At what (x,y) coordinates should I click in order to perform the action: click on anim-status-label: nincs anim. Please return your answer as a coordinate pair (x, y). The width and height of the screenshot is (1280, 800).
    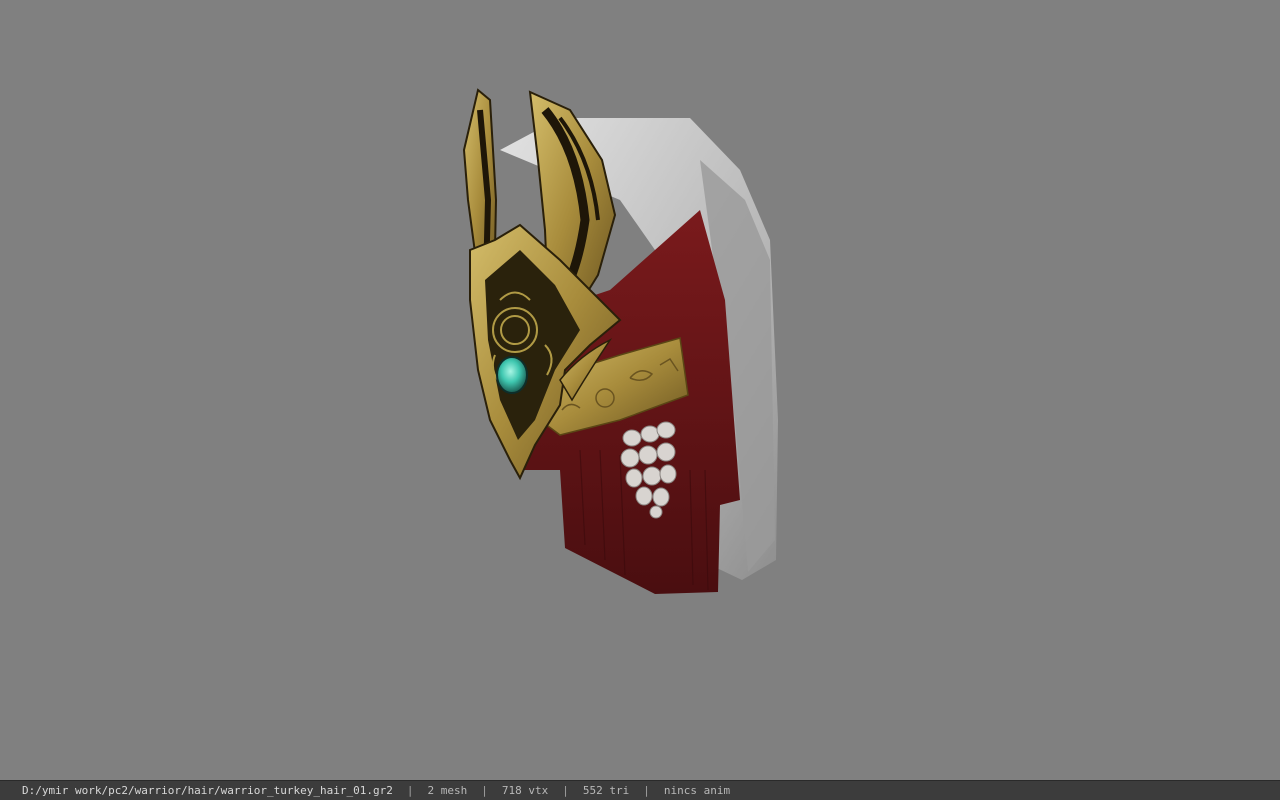
    Looking at the image, I should click on (697, 790).